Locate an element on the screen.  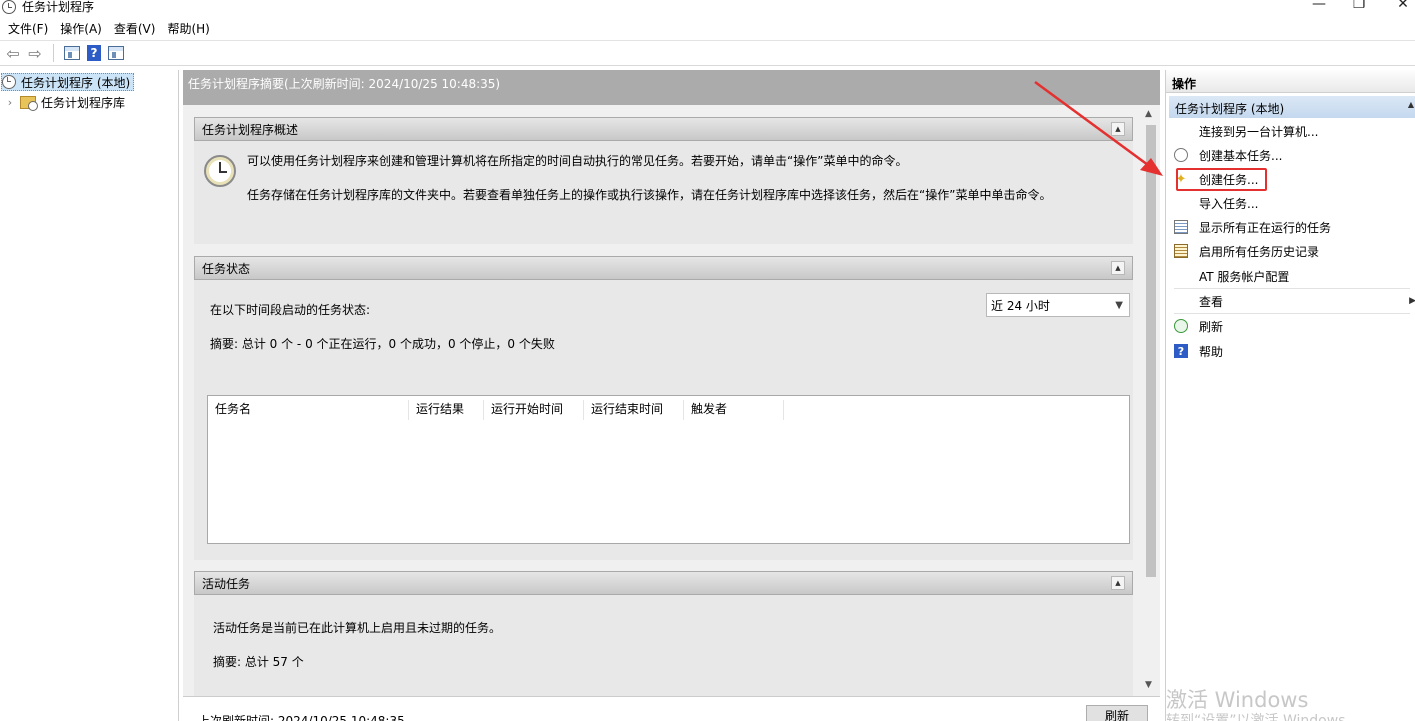
section-title: 任务状态 is located at coordinates (226, 268).